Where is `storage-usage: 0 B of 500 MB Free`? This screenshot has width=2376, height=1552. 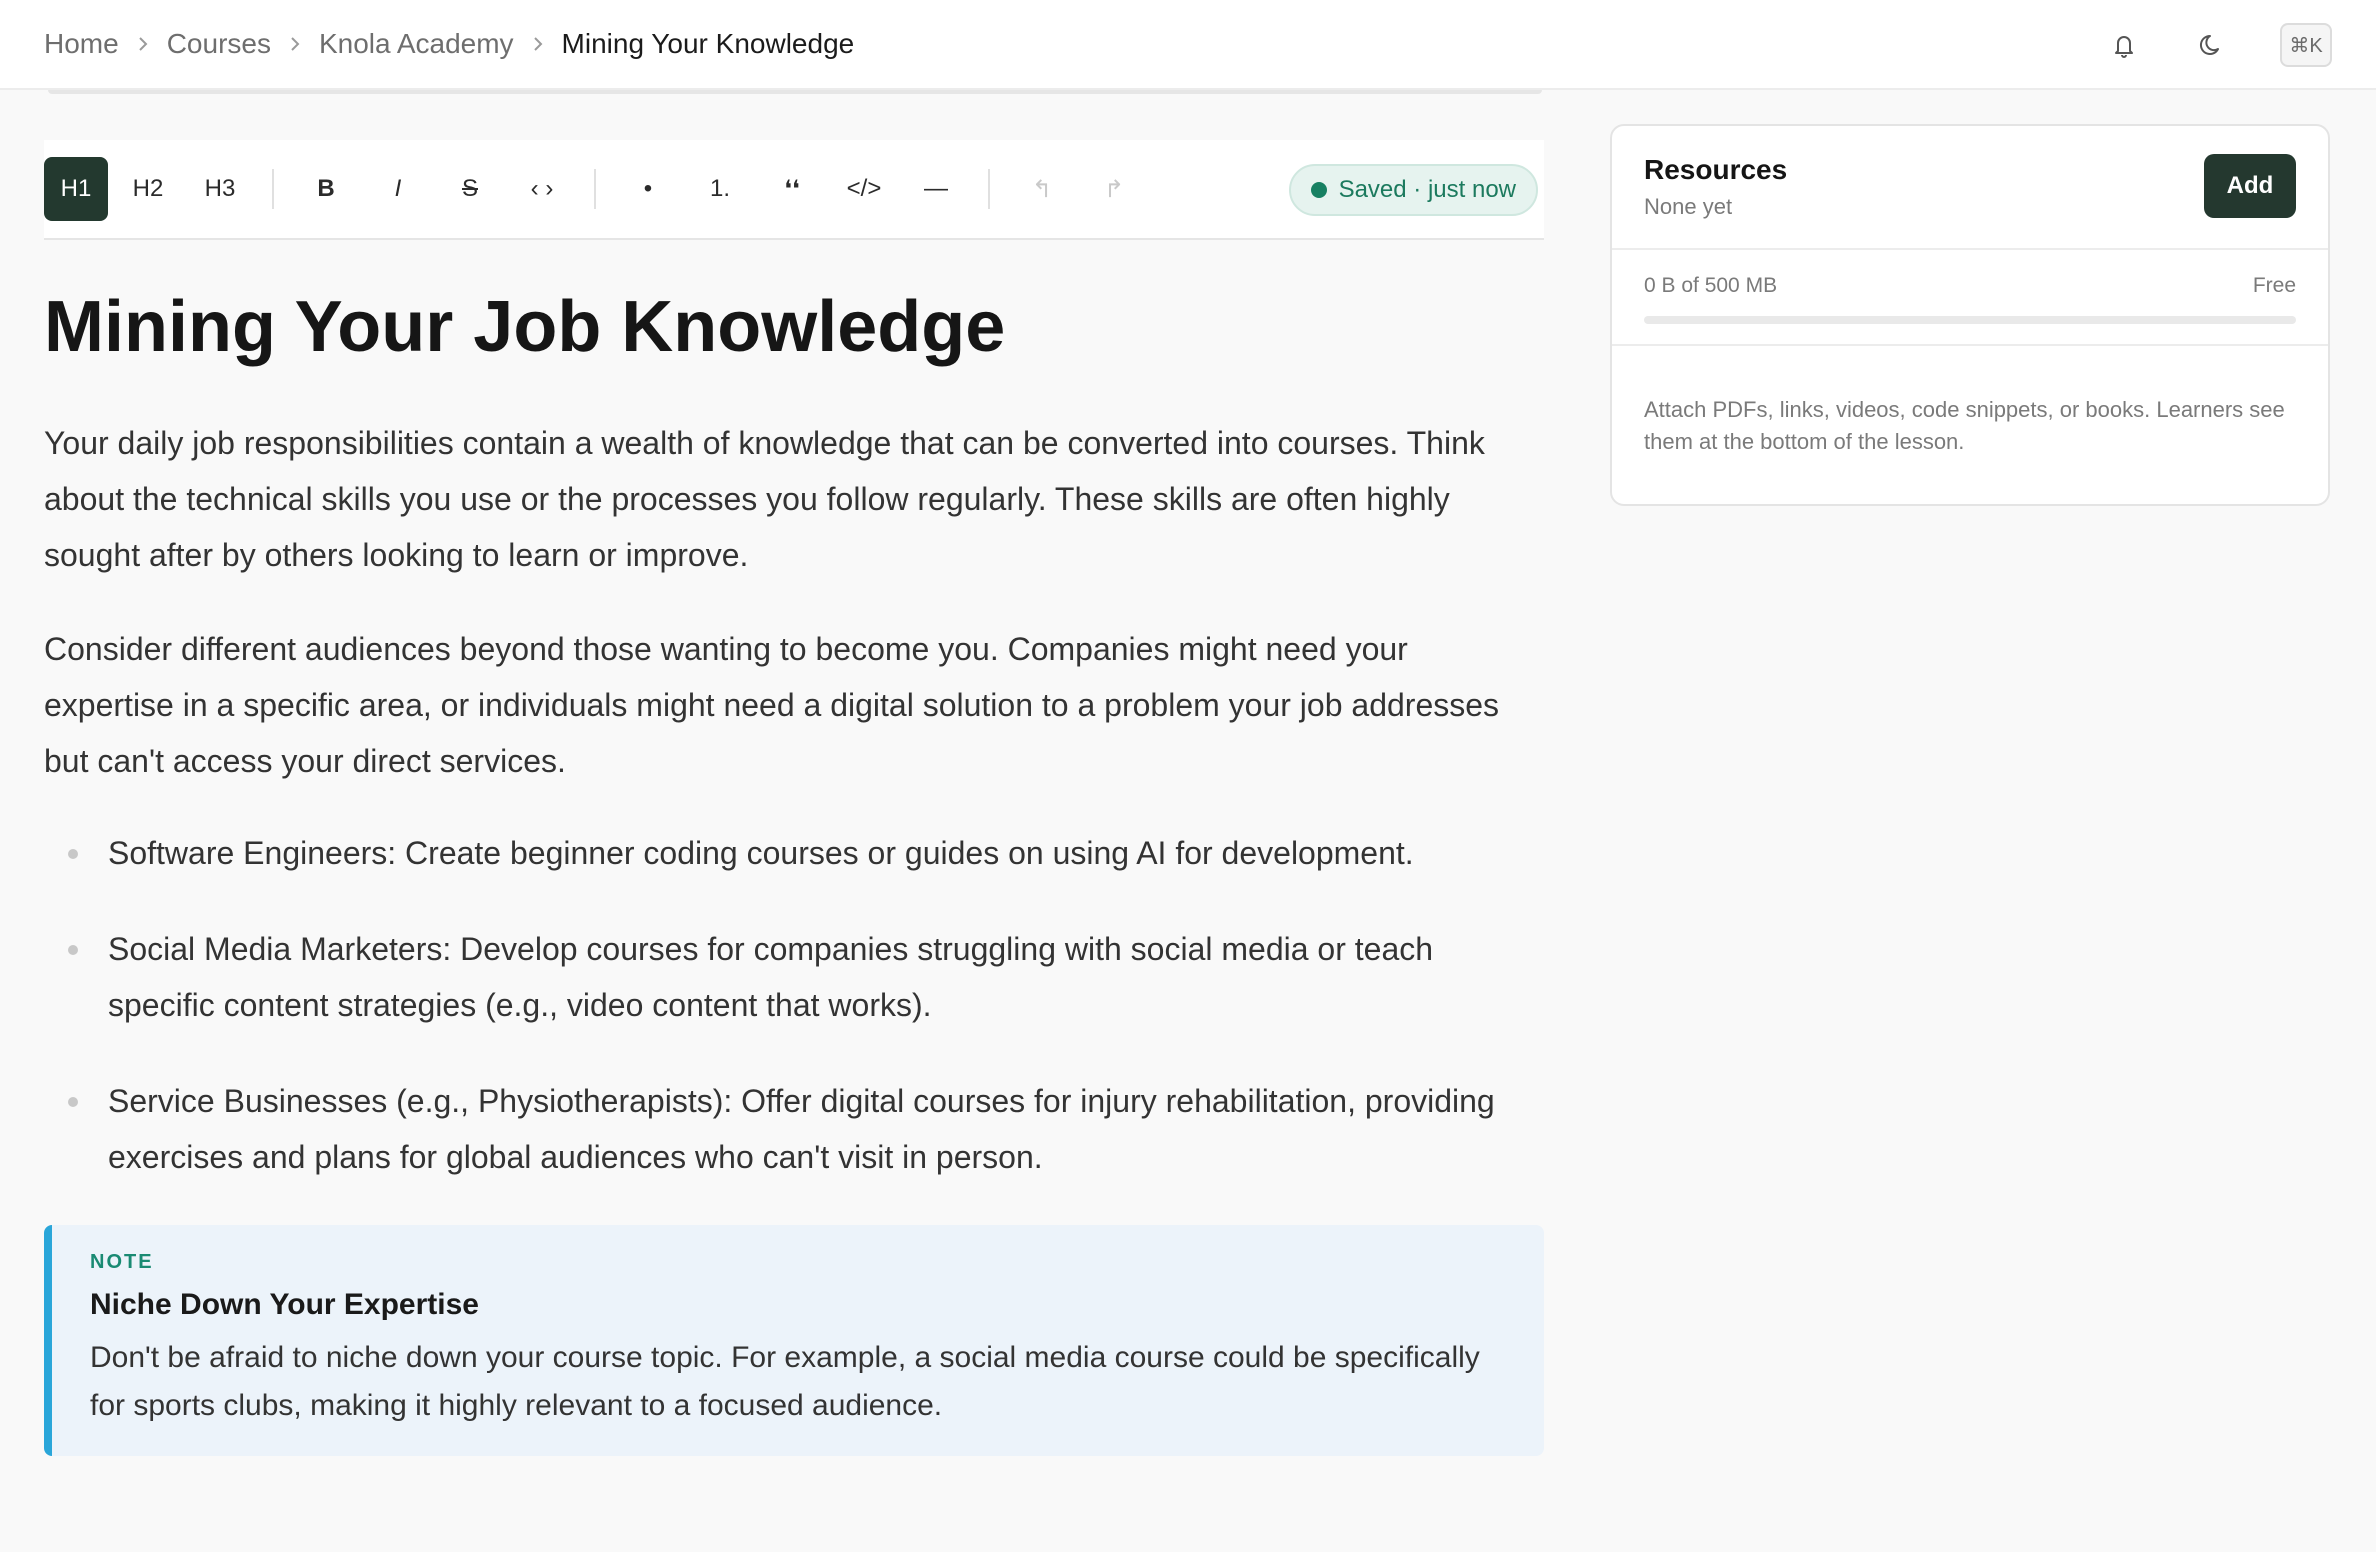
storage-usage: 0 B of 500 MB Free is located at coordinates (1970, 298).